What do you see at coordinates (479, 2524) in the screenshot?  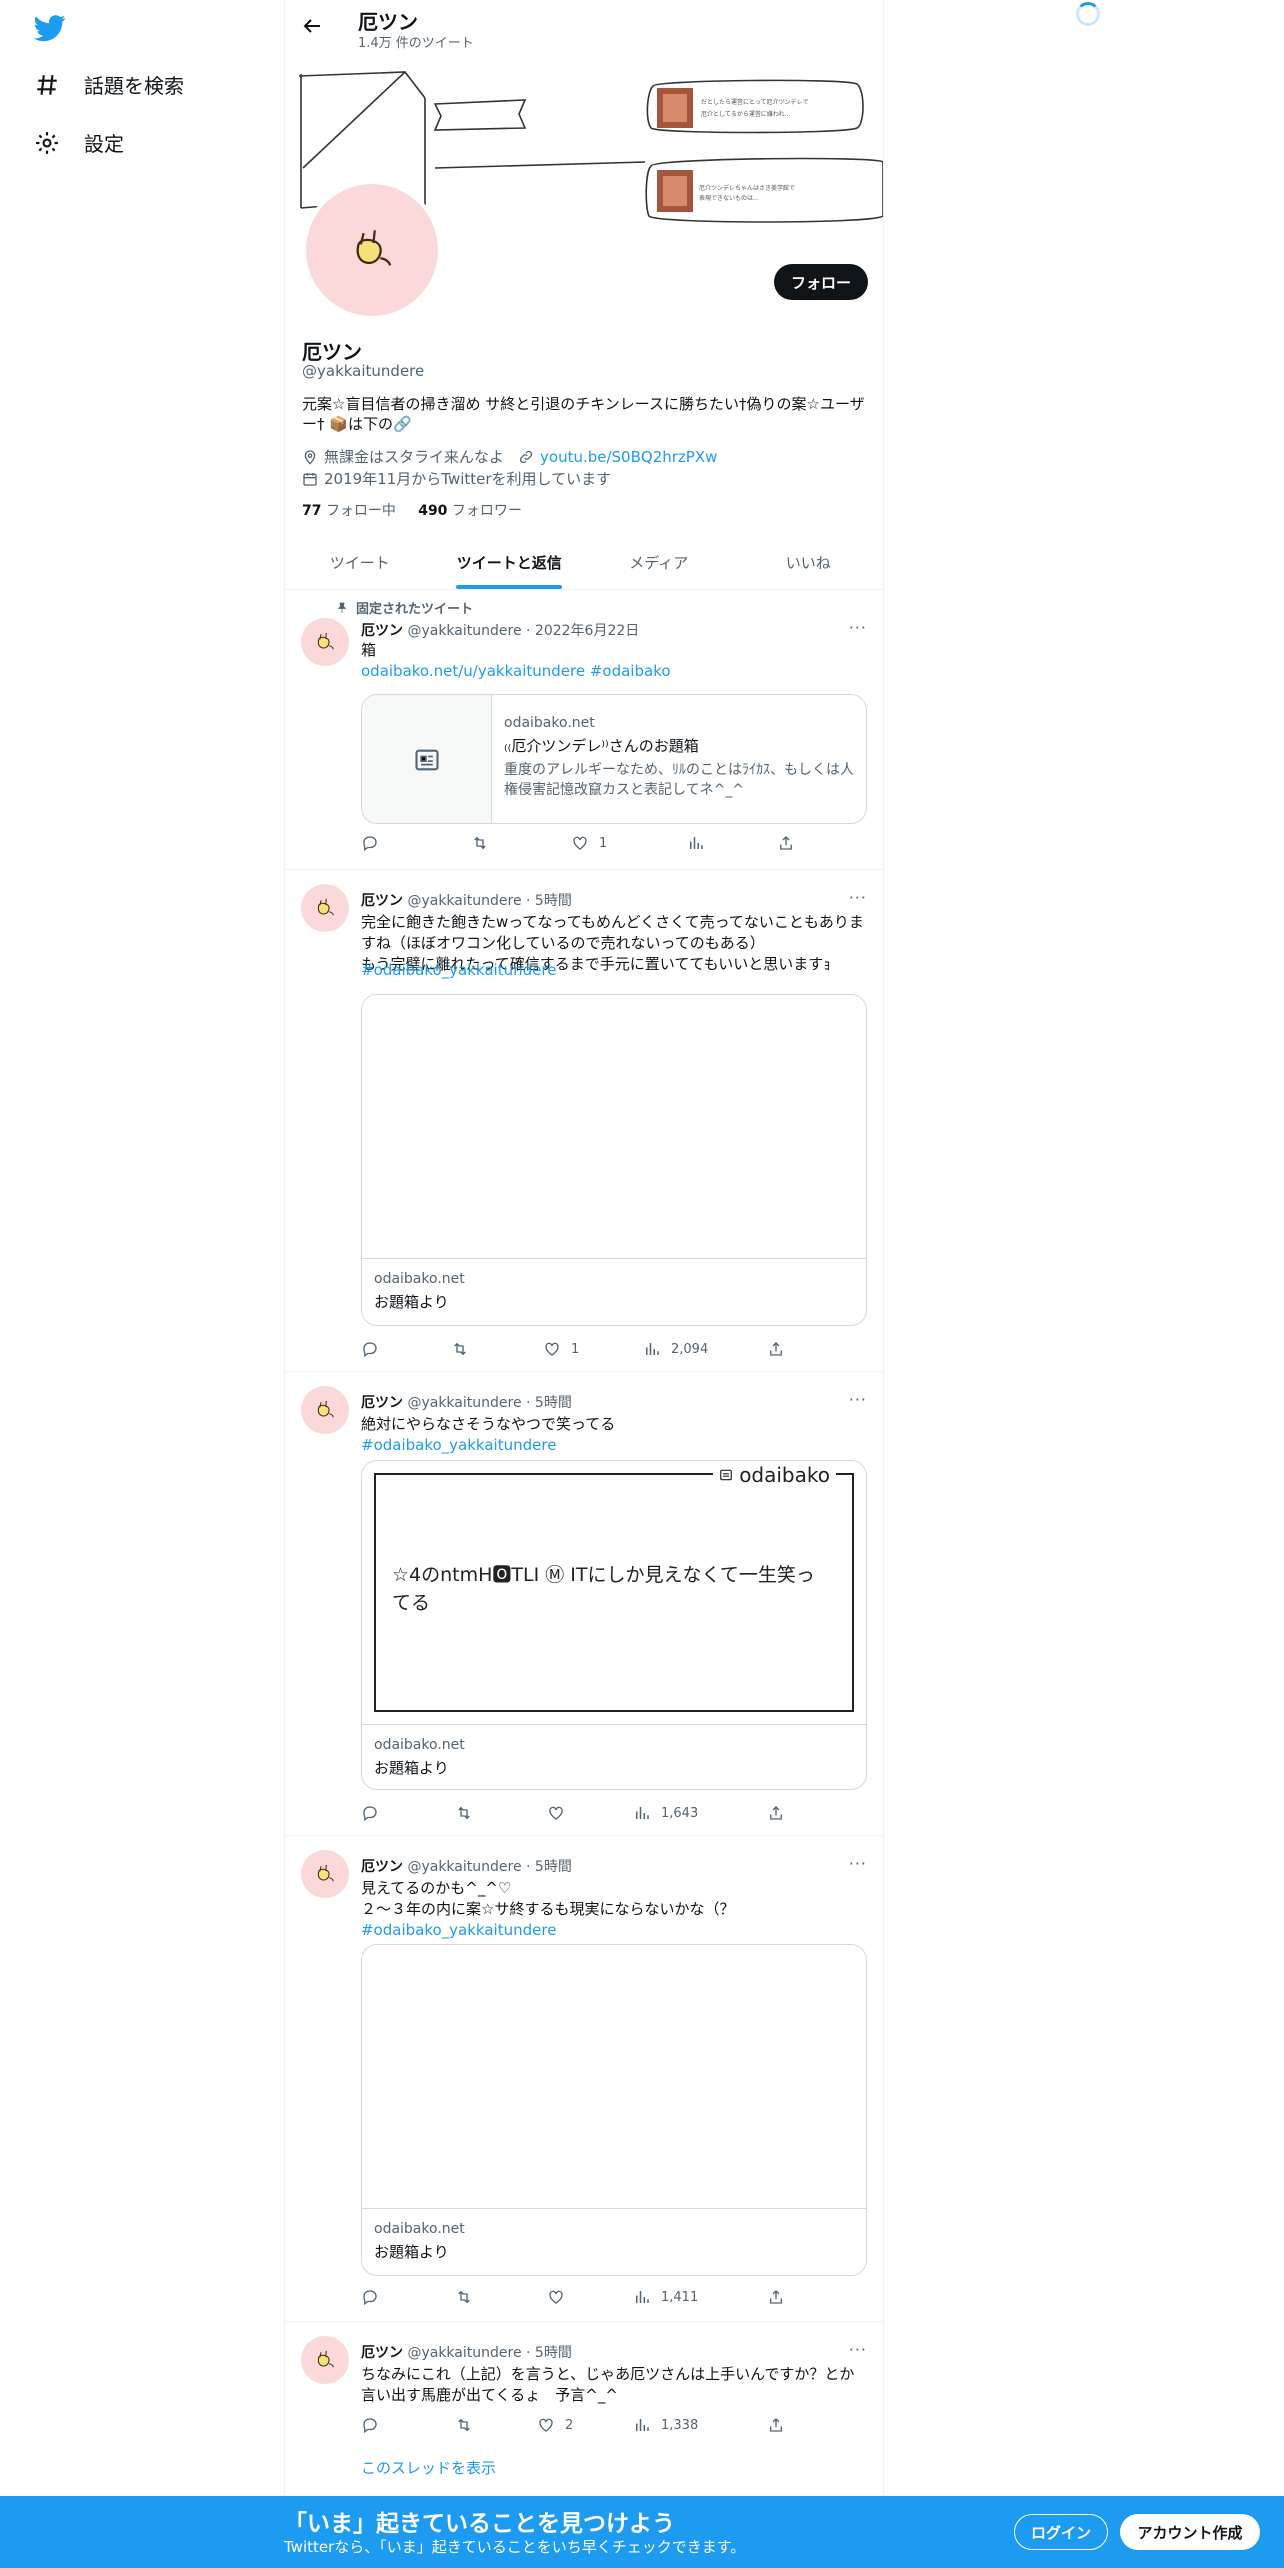 I see `signup-banner-title: 「いま」起きていることを見つけよう` at bounding box center [479, 2524].